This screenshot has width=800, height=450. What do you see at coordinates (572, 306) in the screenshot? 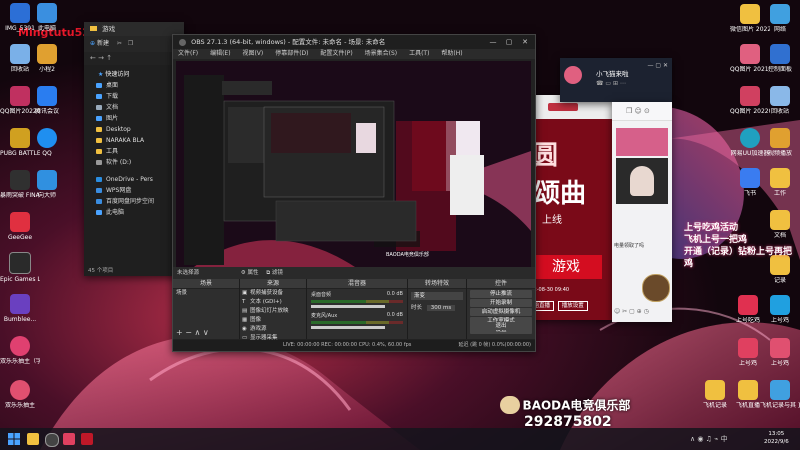
I see `live-settings-button: 播放设置` at bounding box center [572, 306].